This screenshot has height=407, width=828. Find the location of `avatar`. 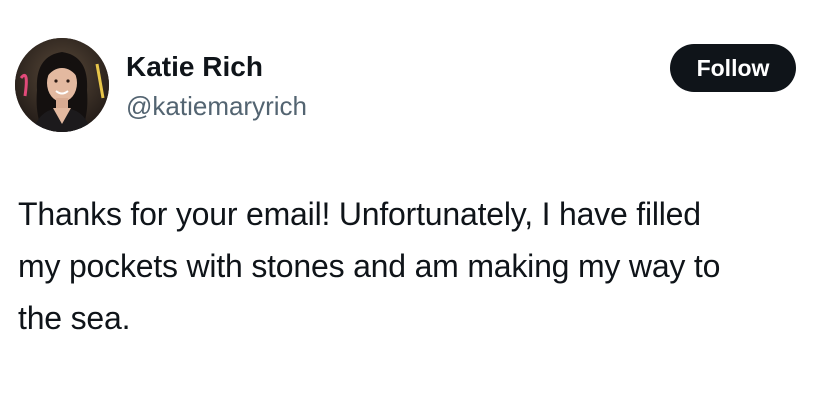

avatar is located at coordinates (62, 85).